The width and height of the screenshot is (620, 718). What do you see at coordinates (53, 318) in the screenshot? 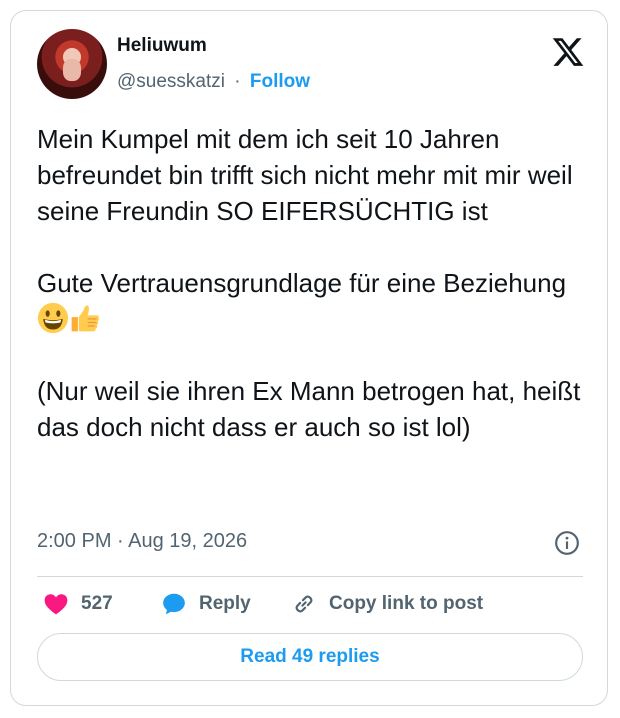
I see `grinning-face-emoji` at bounding box center [53, 318].